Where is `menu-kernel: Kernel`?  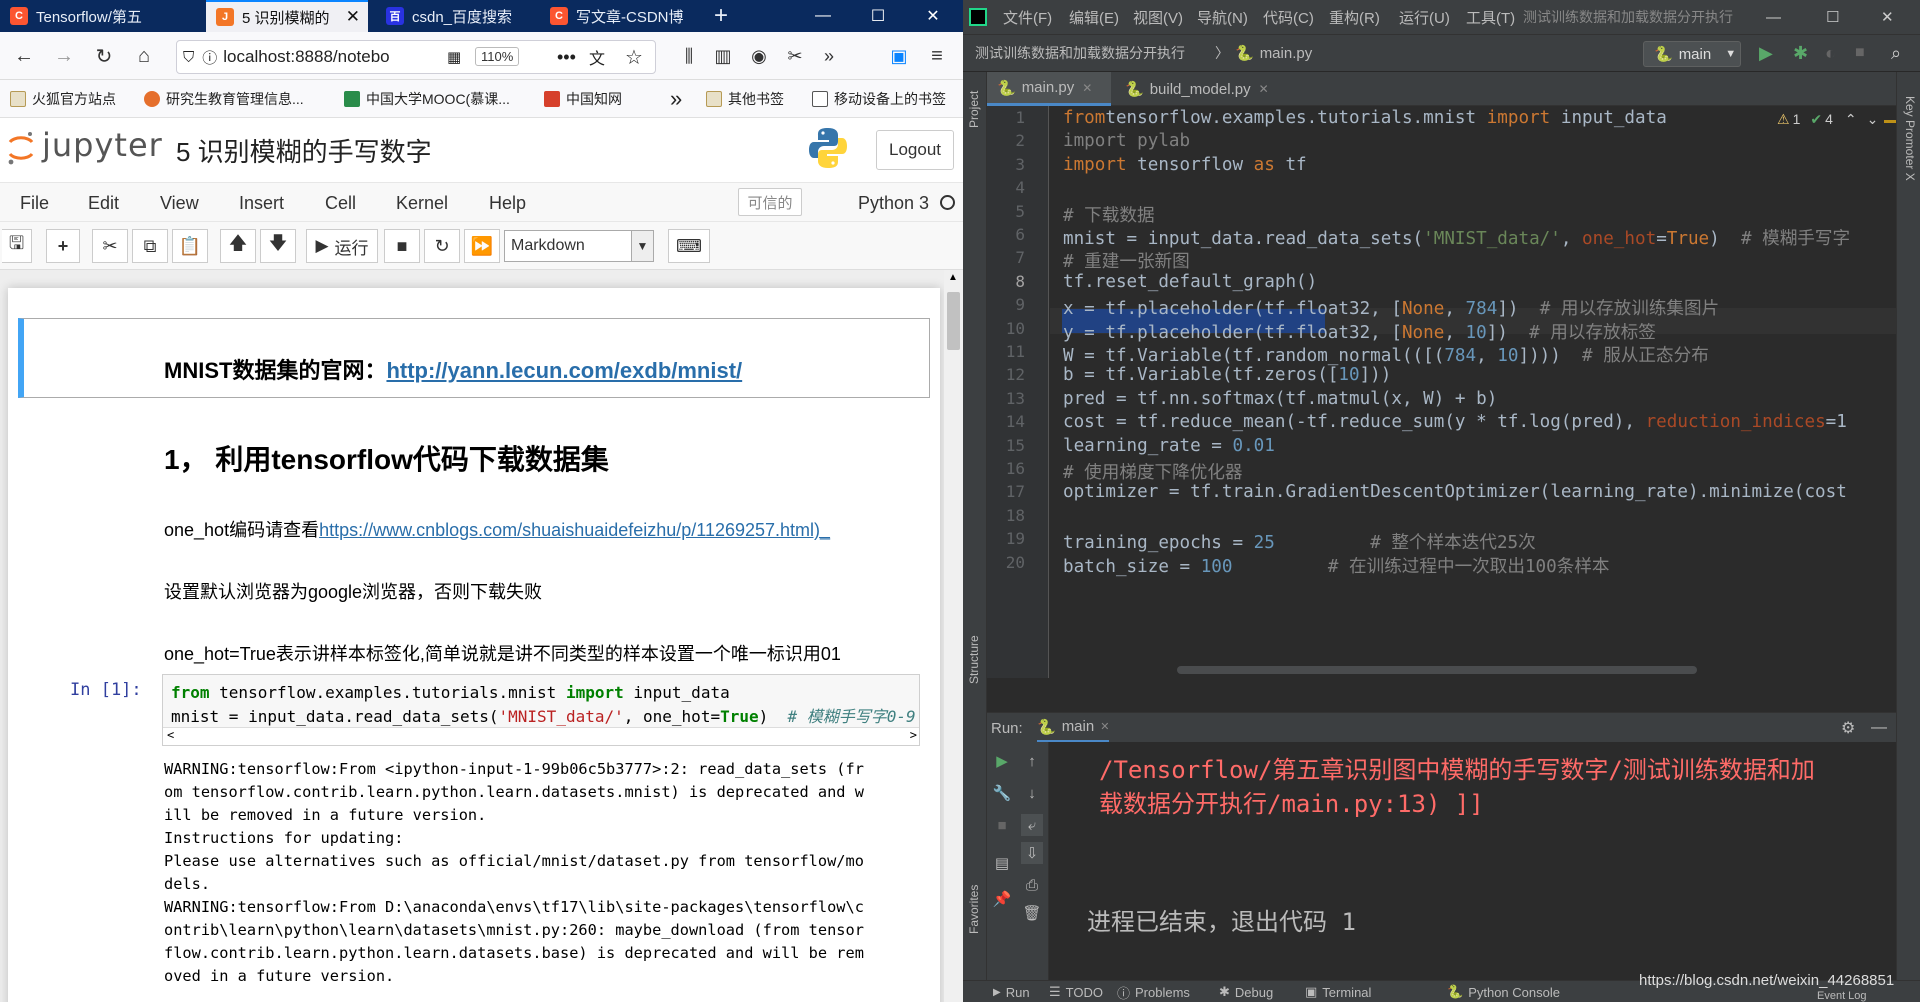 menu-kernel: Kernel is located at coordinates (422, 203).